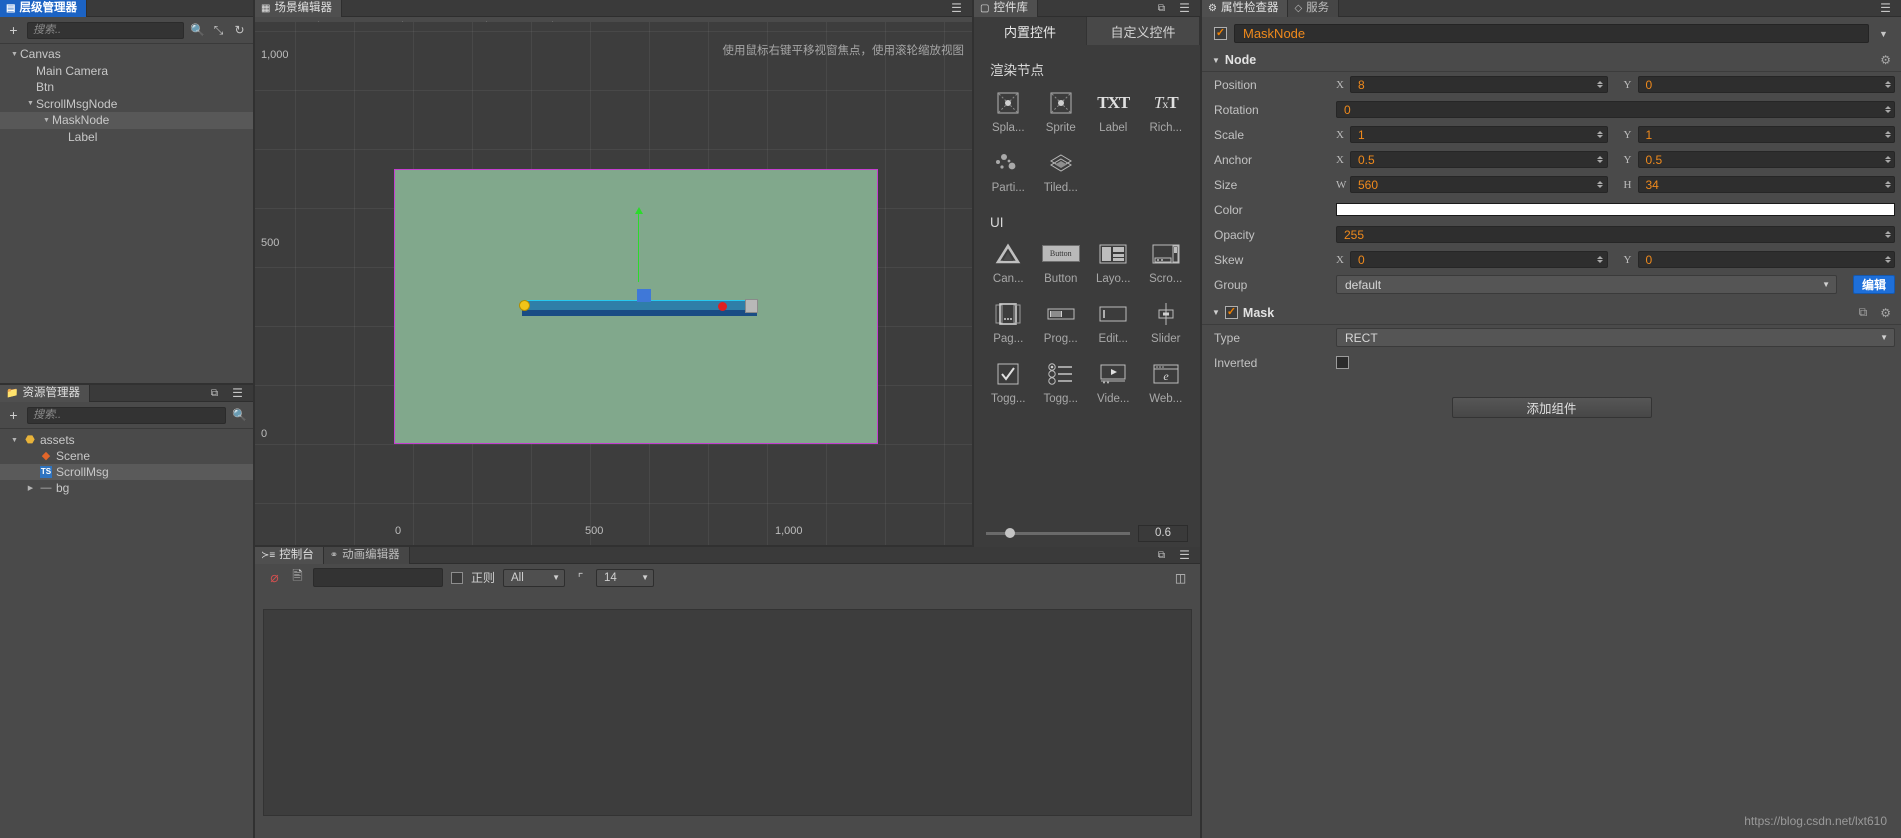 The width and height of the screenshot is (1901, 838). I want to click on asset-item-assets: ▼ ⬣ assets, so click(126, 440).